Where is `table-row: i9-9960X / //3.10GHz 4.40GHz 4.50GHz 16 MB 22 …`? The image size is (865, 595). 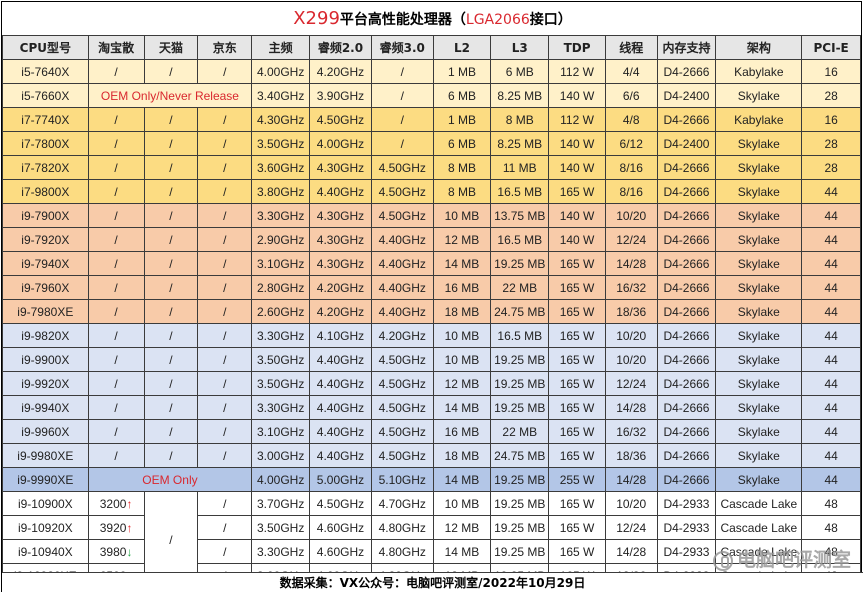 table-row: i9-9960X / //3.10GHz 4.40GHz 4.50GHz 16 MB 22 … is located at coordinates (431, 431).